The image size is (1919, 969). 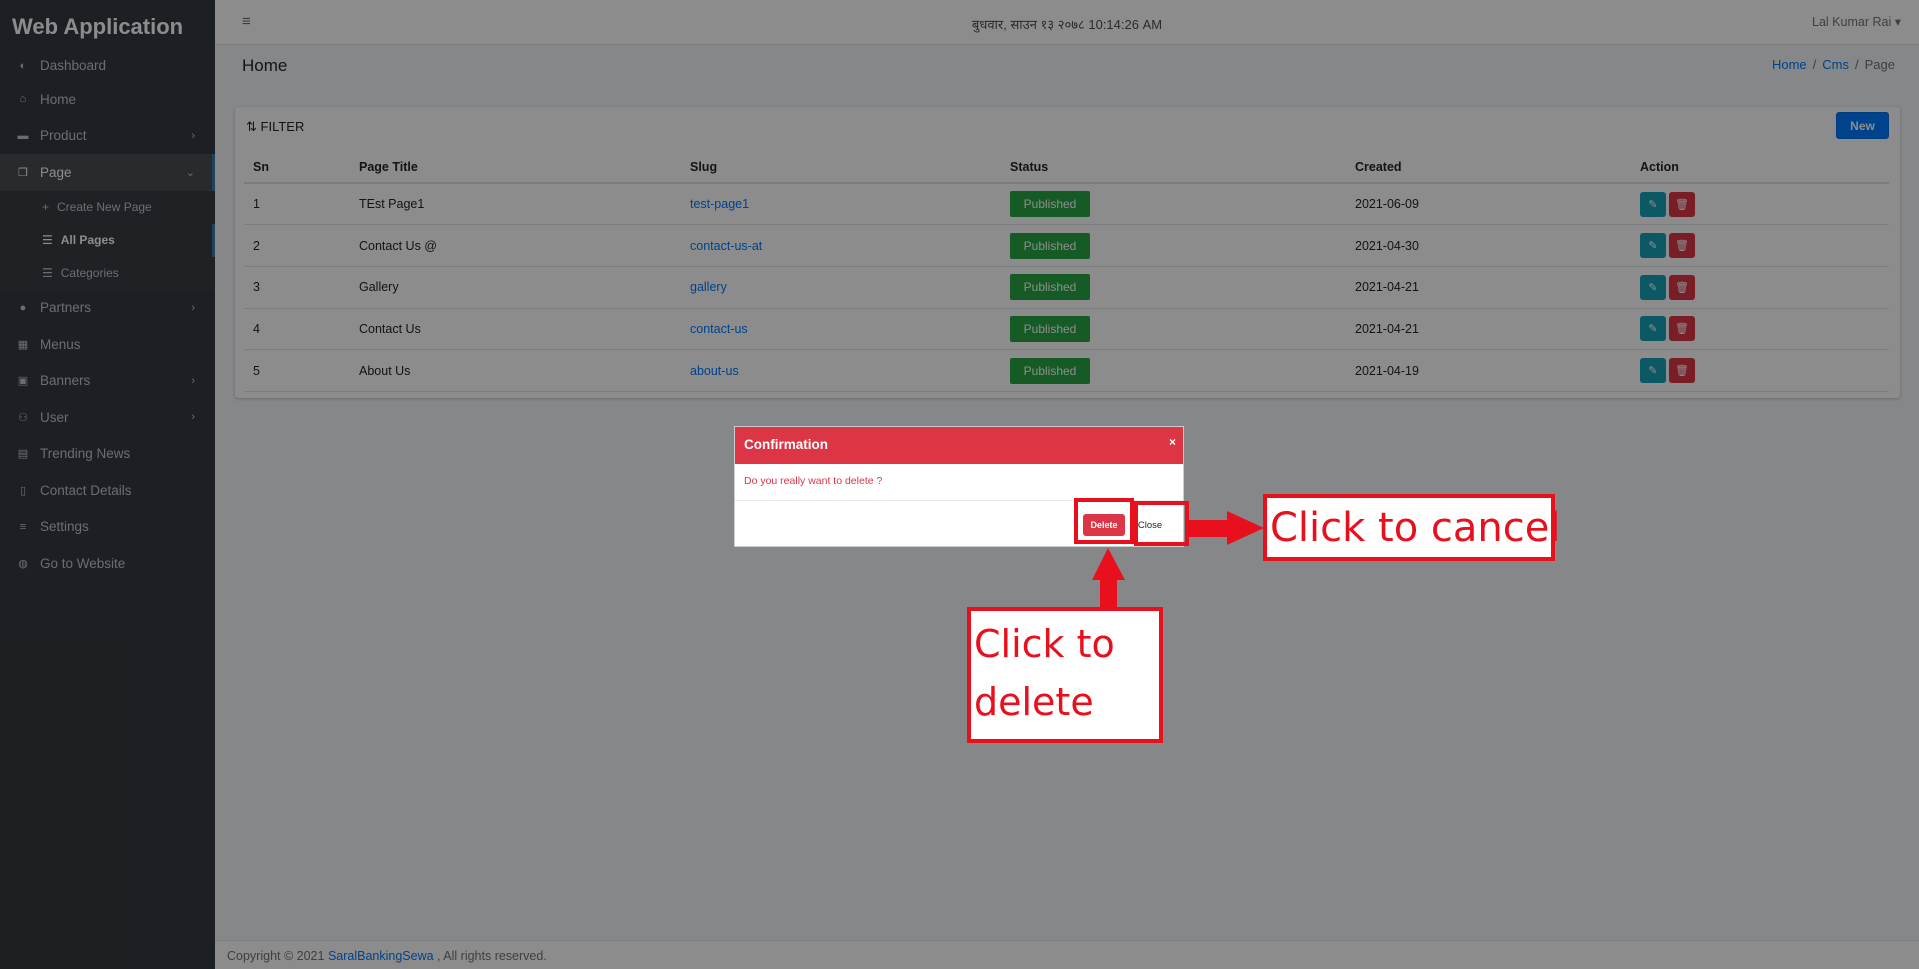 What do you see at coordinates (1411, 527) in the screenshot?
I see `cancel-callout: Click to cancel` at bounding box center [1411, 527].